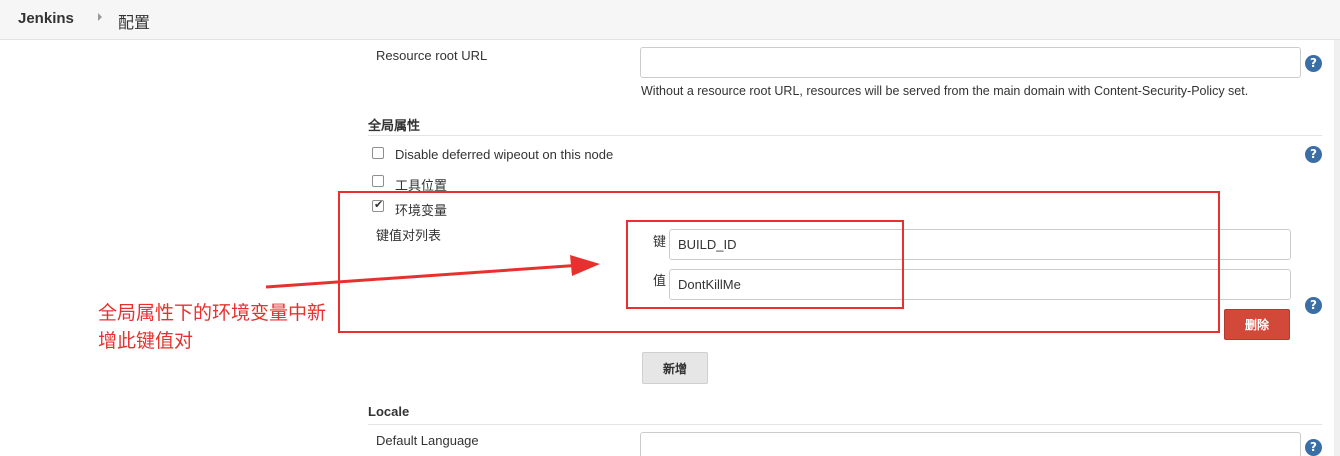 This screenshot has height=456, width=1340. I want to click on delete-button: 删除, so click(1257, 324).